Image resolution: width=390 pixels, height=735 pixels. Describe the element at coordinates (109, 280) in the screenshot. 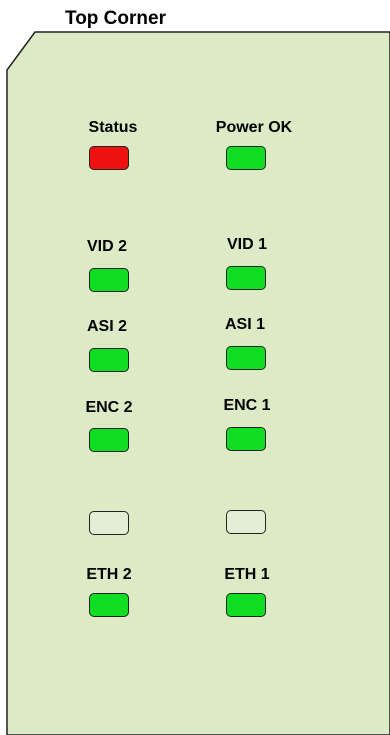

I see `vid-2-led` at that location.